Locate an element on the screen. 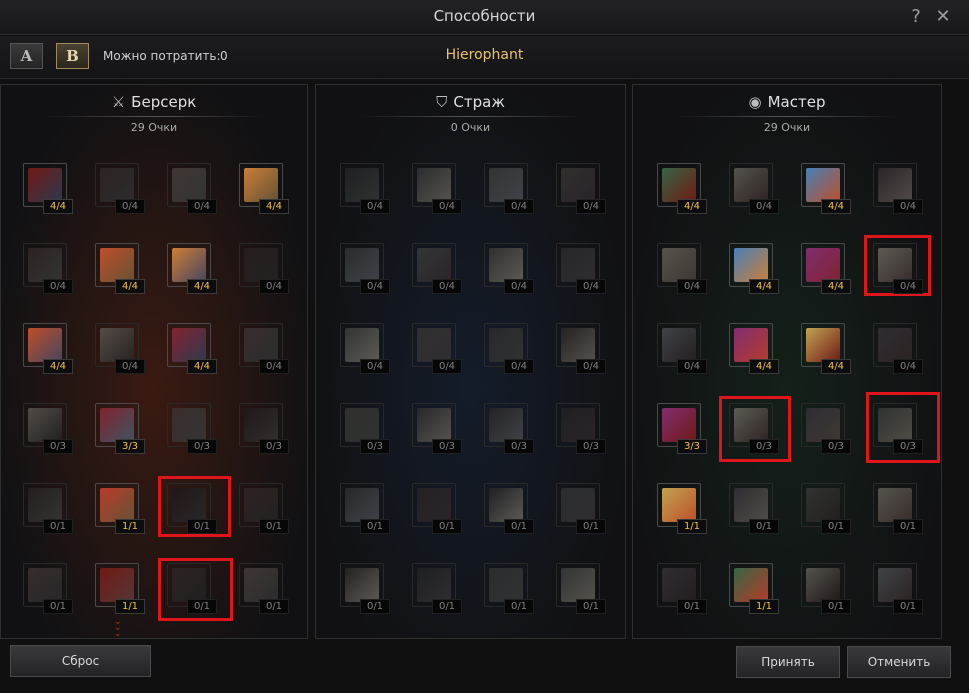 Image resolution: width=969 pixels, height=693 pixels. chevron-down-icon: ⌄ ⌄ ⌄ is located at coordinates (118, 628).